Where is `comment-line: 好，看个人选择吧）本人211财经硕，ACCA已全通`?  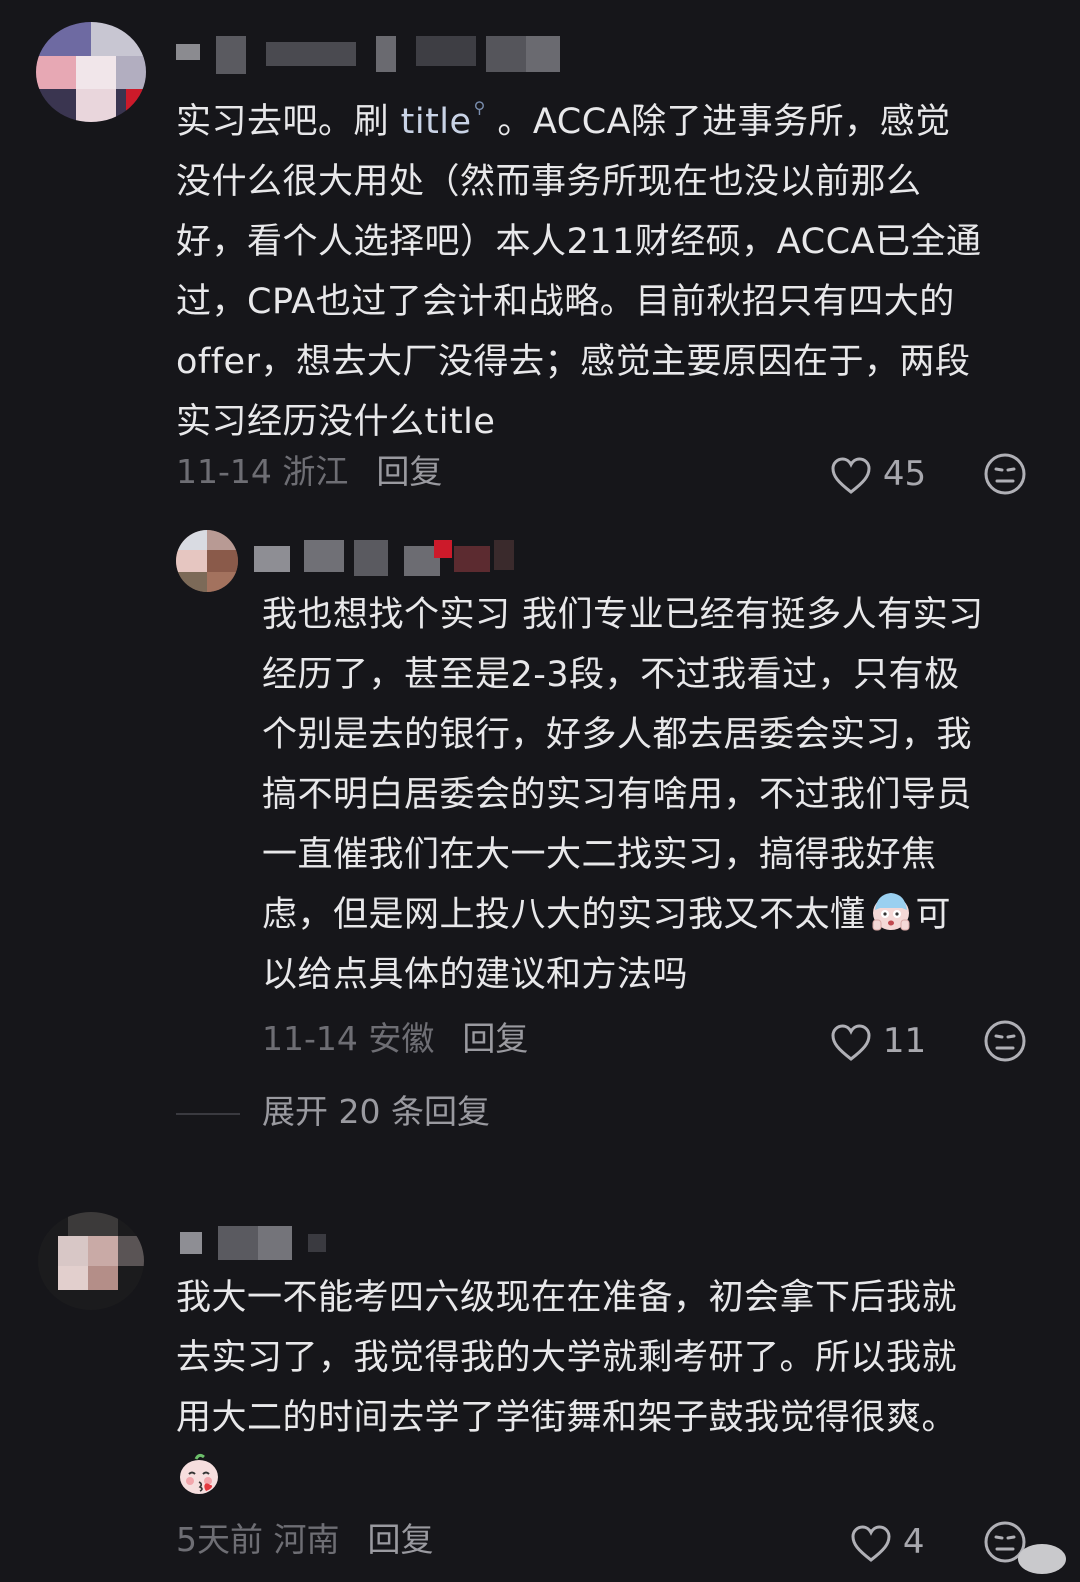 comment-line: 好，看个人选择吧）本人211财经硕，ACCA已全通 is located at coordinates (579, 242).